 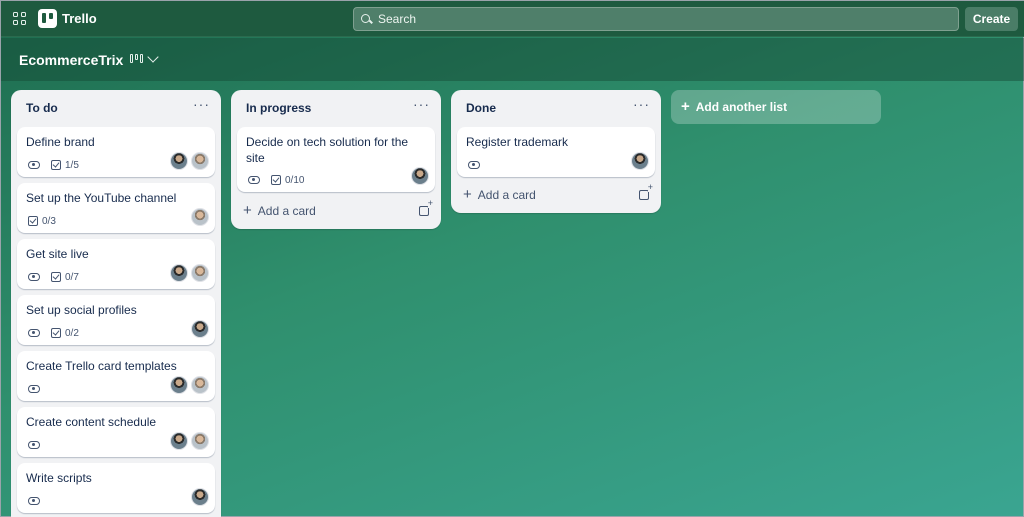 I want to click on card-badges: 0/7, so click(x=53, y=277).